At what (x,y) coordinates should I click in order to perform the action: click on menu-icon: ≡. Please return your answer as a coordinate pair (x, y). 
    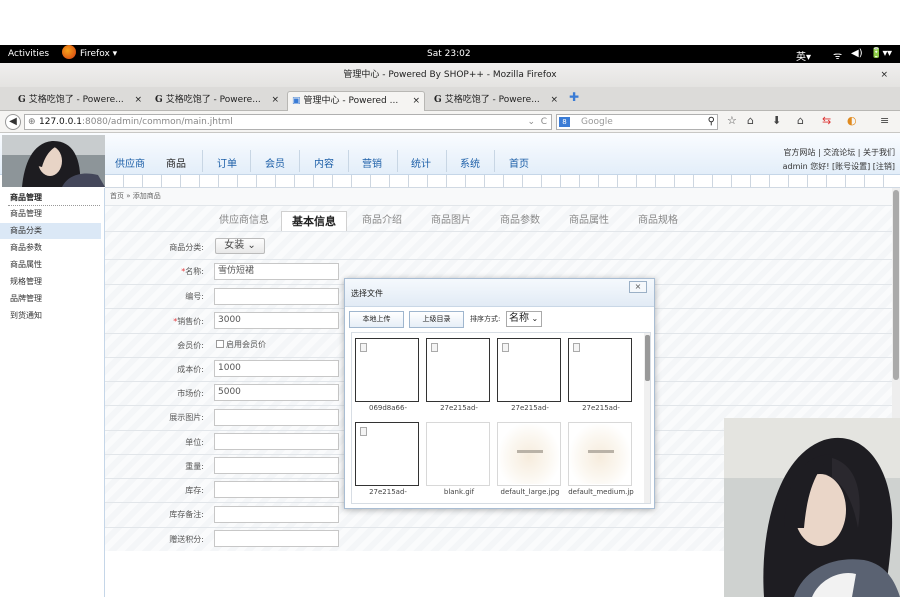
    Looking at the image, I should click on (884, 120).